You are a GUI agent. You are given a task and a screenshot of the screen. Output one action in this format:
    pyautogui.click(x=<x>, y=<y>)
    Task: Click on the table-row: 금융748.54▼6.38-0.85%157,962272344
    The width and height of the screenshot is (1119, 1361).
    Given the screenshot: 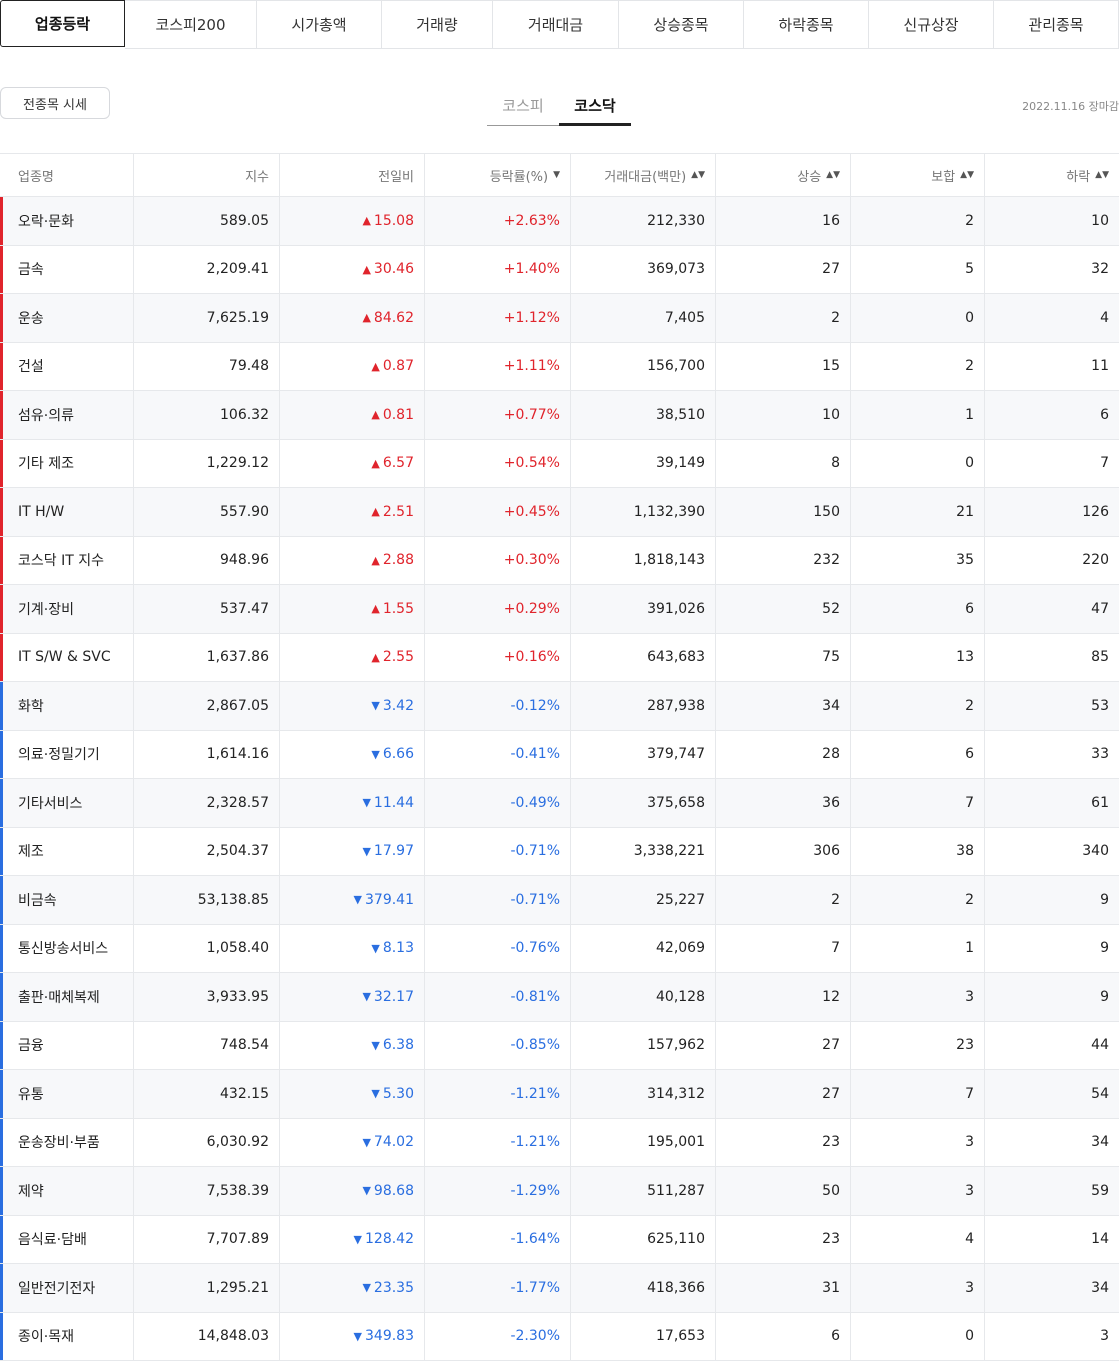 What is the action you would take?
    pyautogui.click(x=559, y=1046)
    